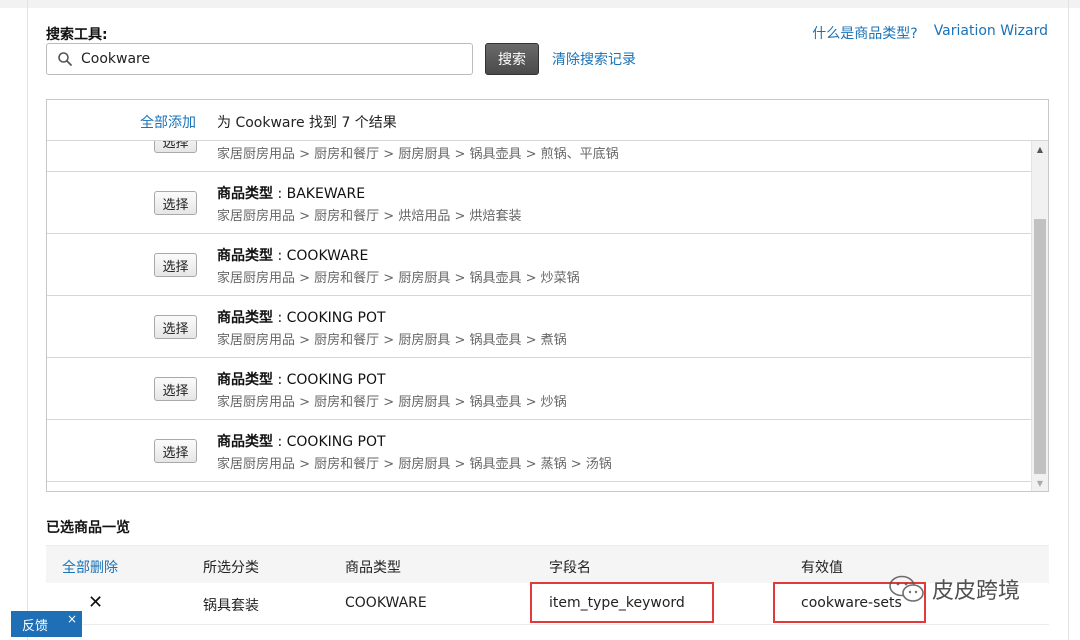 The height and width of the screenshot is (640, 1080). What do you see at coordinates (168, 122) in the screenshot?
I see `add-all-link: 全部添加` at bounding box center [168, 122].